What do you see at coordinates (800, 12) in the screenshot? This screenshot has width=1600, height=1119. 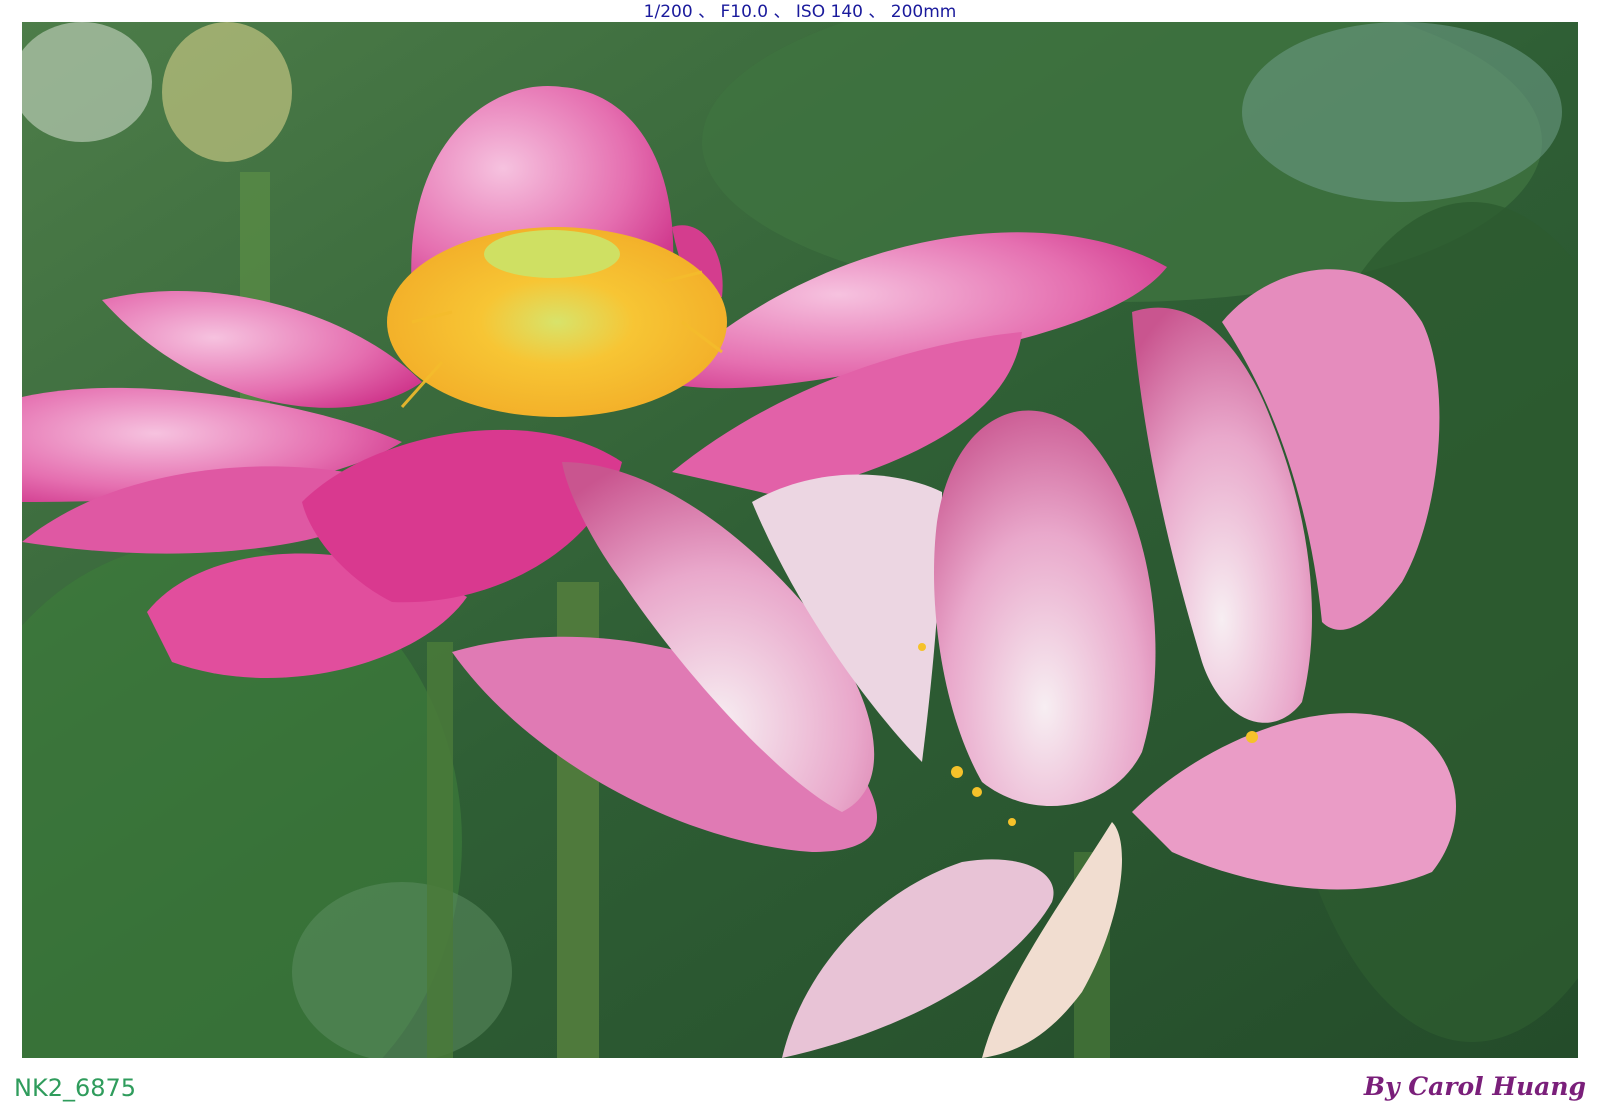 I see `exif-caption: 1/200 、 F10.0 、 ISO 140 、 200mm` at bounding box center [800, 12].